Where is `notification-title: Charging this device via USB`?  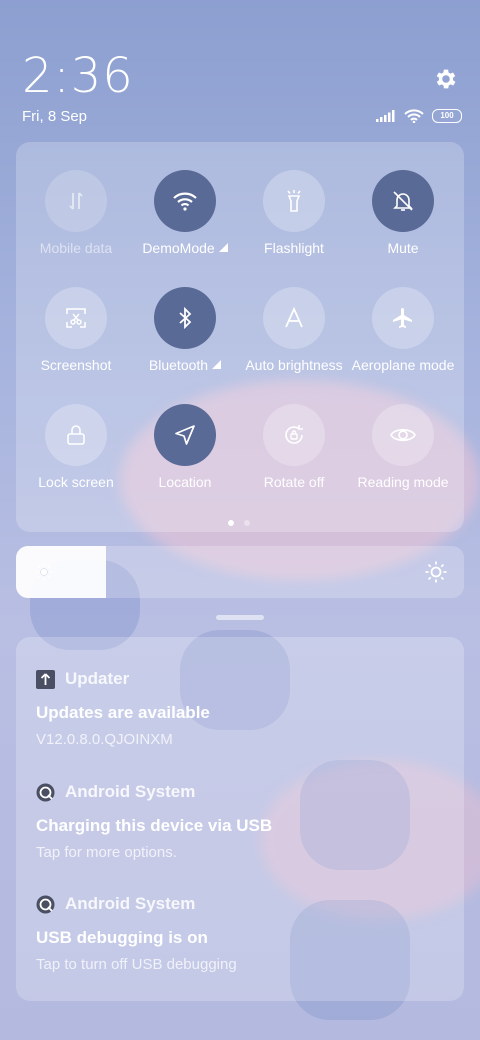 notification-title: Charging this device via USB is located at coordinates (154, 825).